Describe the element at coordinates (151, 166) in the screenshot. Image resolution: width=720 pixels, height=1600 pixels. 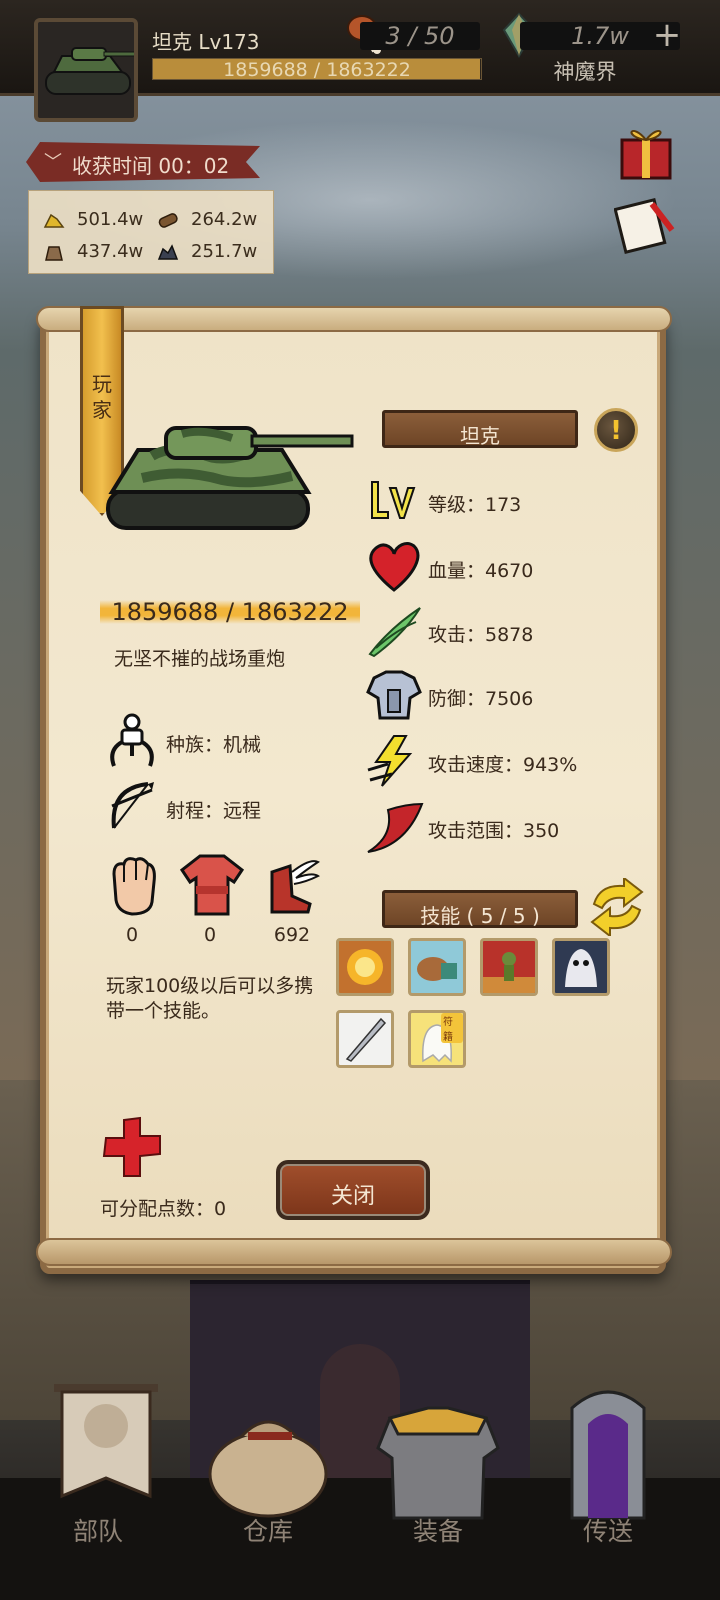
I see `harvest-label: 收获时间 00：02` at that location.